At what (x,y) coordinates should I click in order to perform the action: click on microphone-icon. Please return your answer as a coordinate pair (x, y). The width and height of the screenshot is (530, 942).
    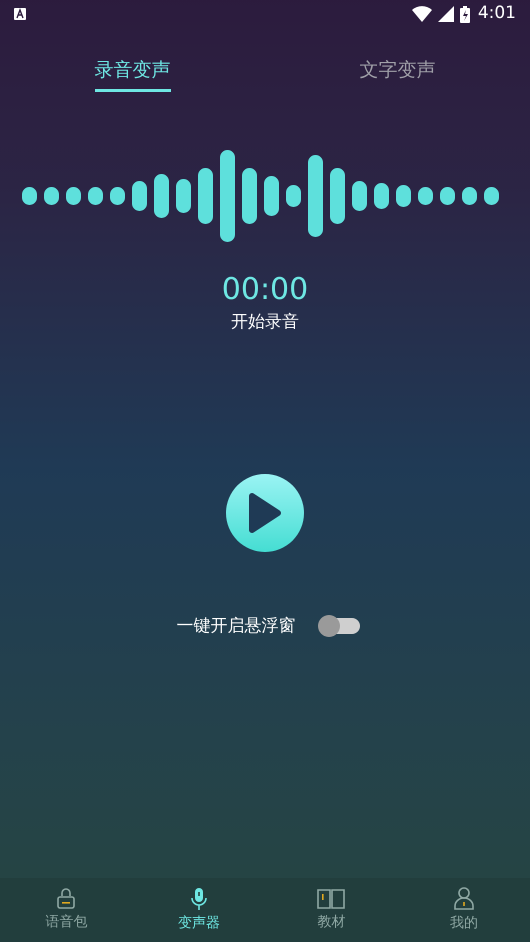
    Looking at the image, I should click on (198, 898).